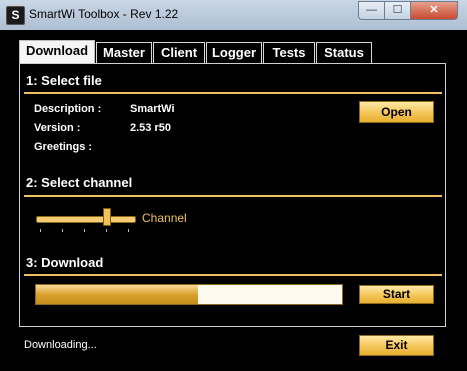 This screenshot has width=467, height=371. What do you see at coordinates (233, 15) in the screenshot?
I see `title-bar: S SmartWi Toolbox - Rev 1.22 — ☐ ✕` at bounding box center [233, 15].